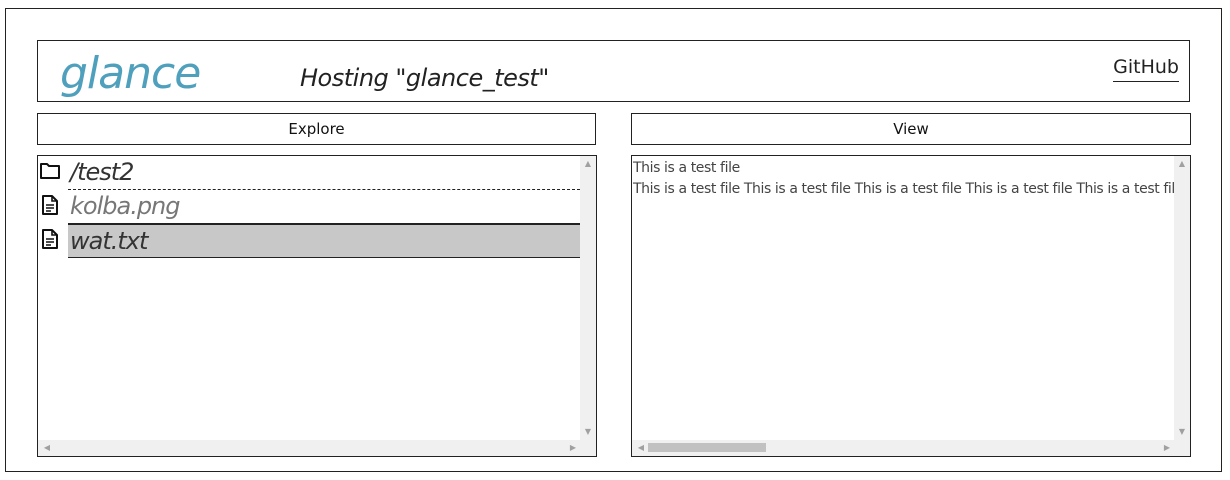 The width and height of the screenshot is (1230, 480). Describe the element at coordinates (911, 129) in the screenshot. I see `view-button: View` at that location.